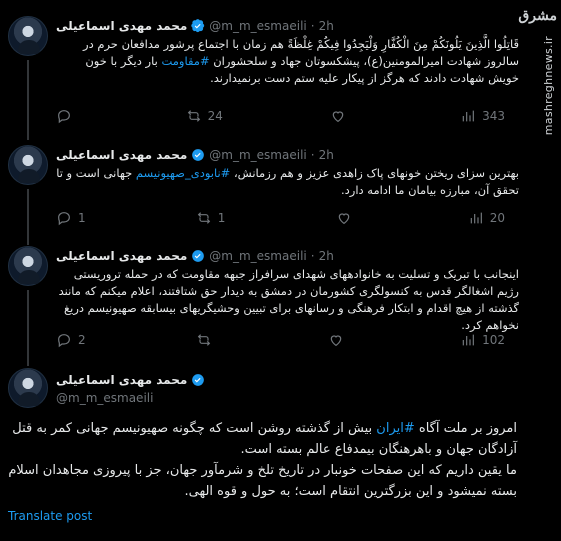 This screenshot has height=541, width=561. I want to click on watermark-site: mashreghnews.ir, so click(548, 86).